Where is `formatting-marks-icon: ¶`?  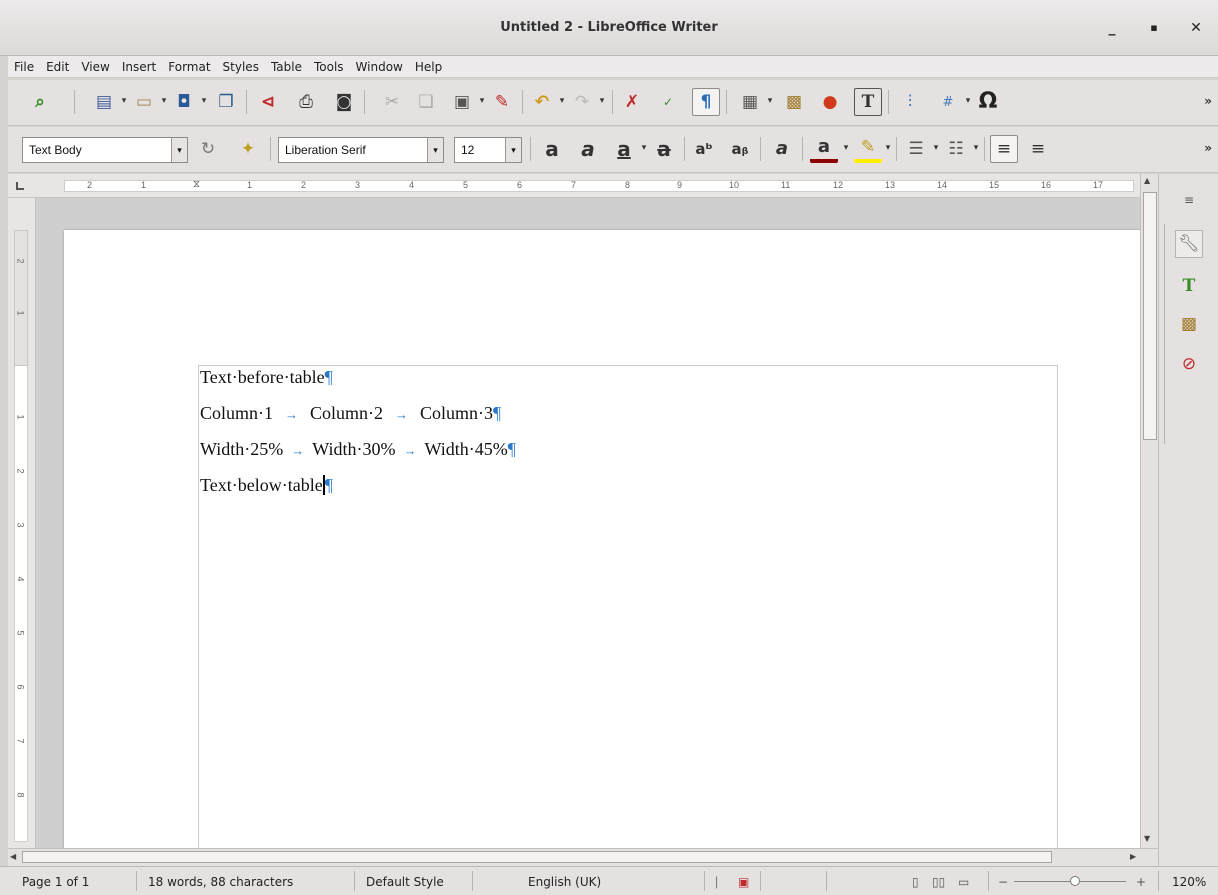
formatting-marks-icon: ¶ is located at coordinates (706, 102).